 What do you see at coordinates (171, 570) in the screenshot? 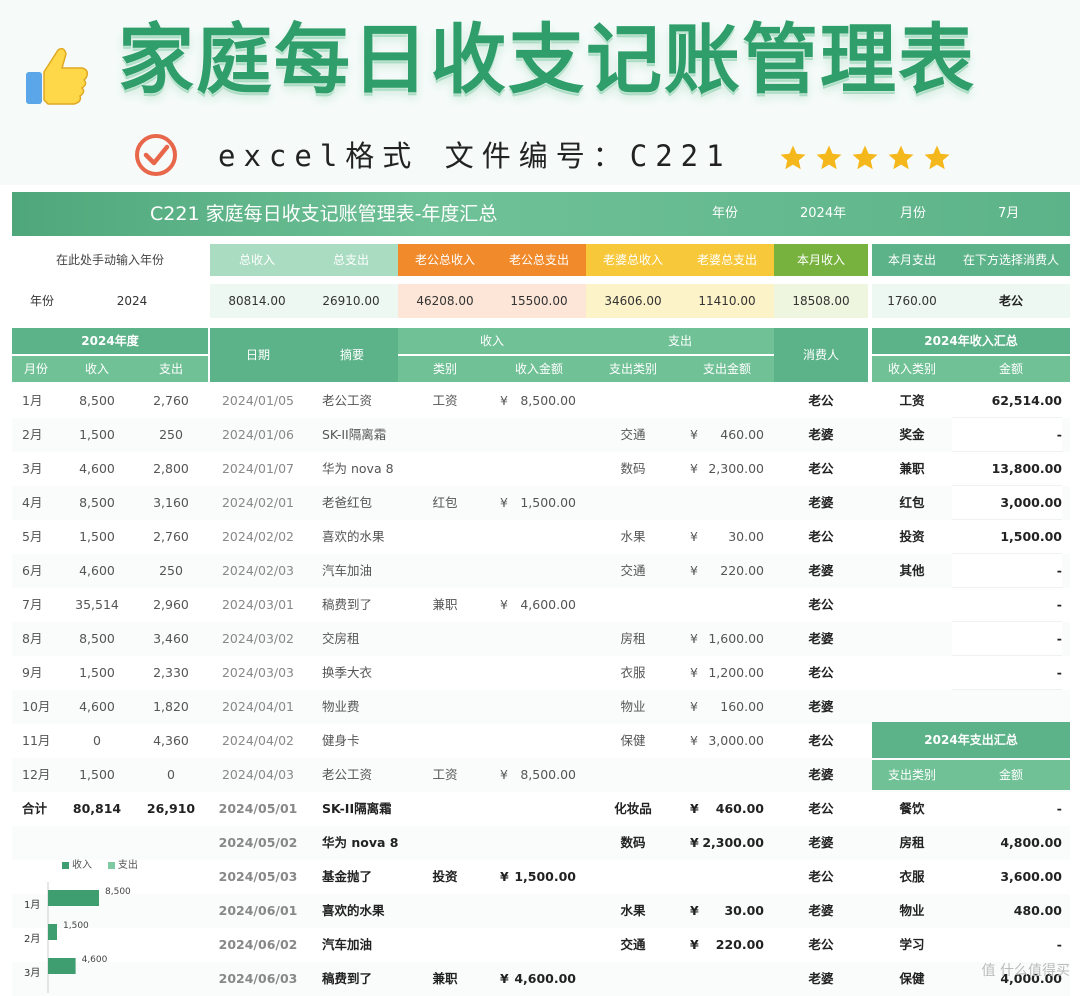
I see `yearly-expense: 250` at bounding box center [171, 570].